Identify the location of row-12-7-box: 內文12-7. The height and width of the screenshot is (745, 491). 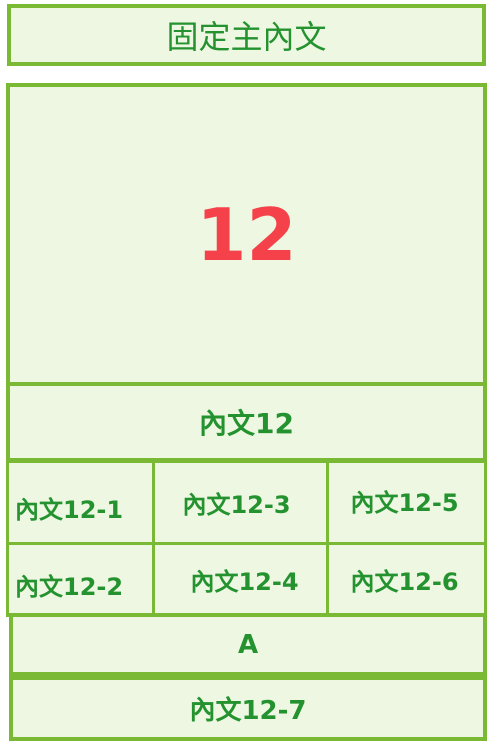
(248, 708).